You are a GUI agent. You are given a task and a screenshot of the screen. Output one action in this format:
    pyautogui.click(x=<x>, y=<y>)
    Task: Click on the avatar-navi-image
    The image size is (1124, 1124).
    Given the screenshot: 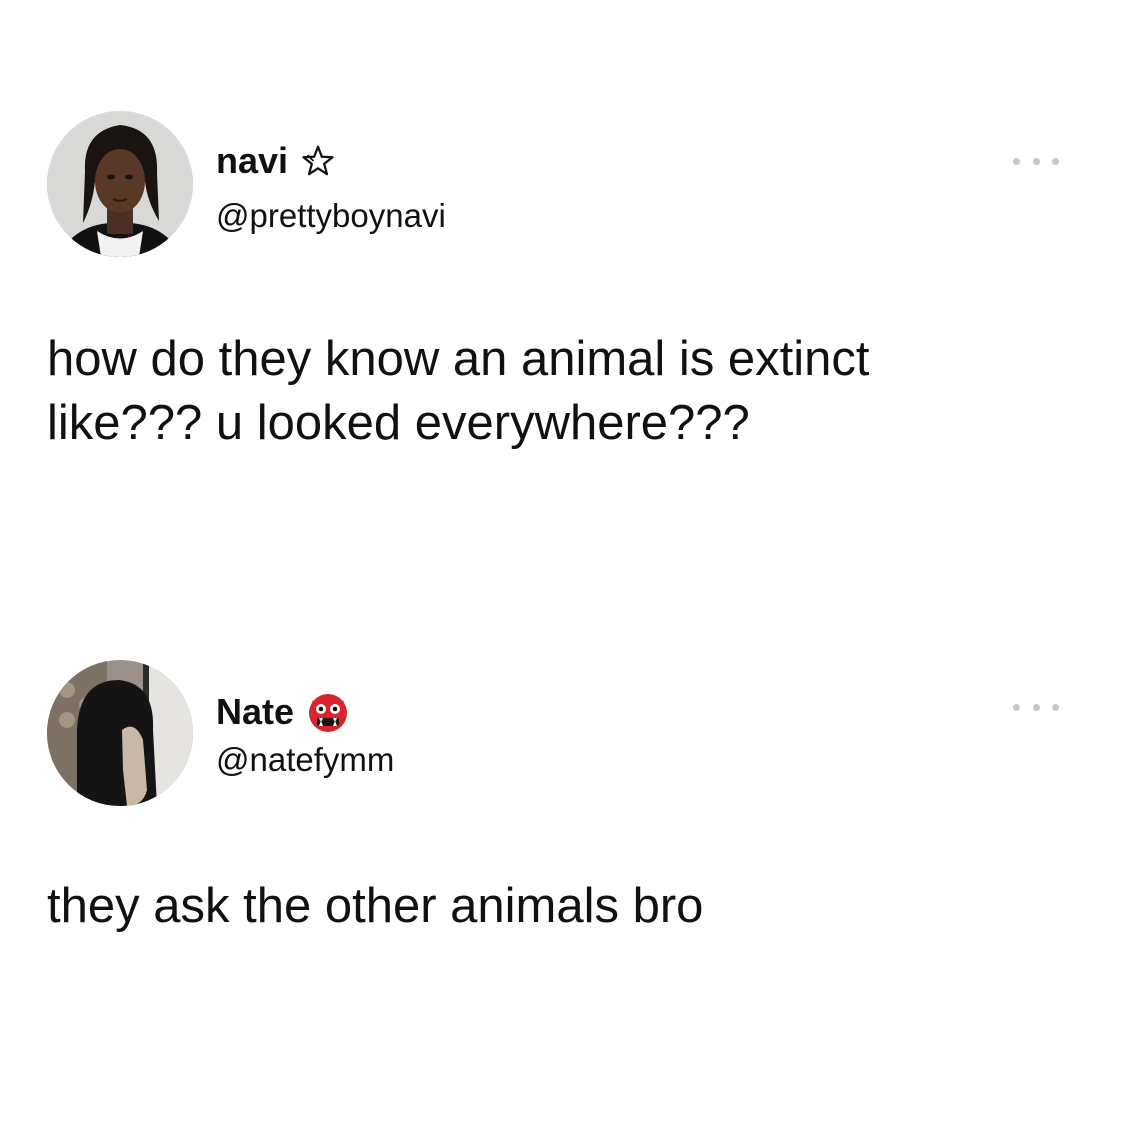 What is the action you would take?
    pyautogui.click(x=120, y=184)
    